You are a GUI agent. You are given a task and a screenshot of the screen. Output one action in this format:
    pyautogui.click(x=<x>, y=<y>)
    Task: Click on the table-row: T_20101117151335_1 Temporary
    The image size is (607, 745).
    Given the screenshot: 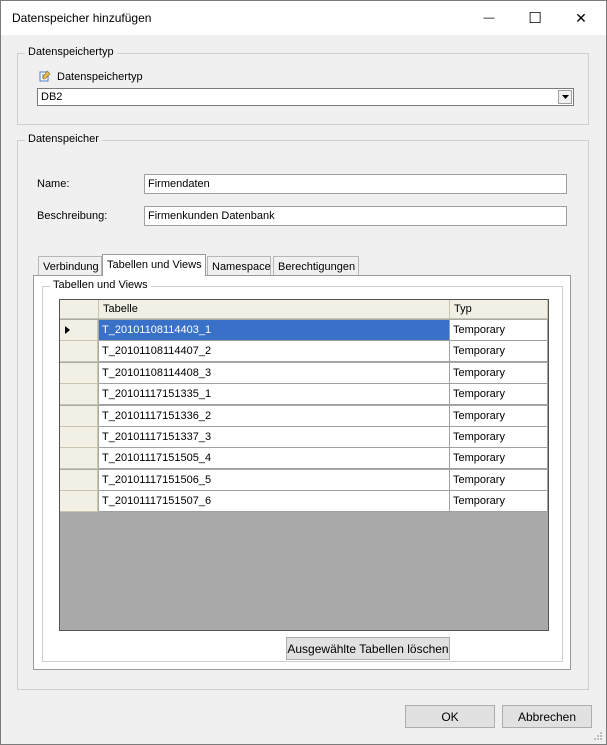 What is the action you would take?
    pyautogui.click(x=304, y=395)
    